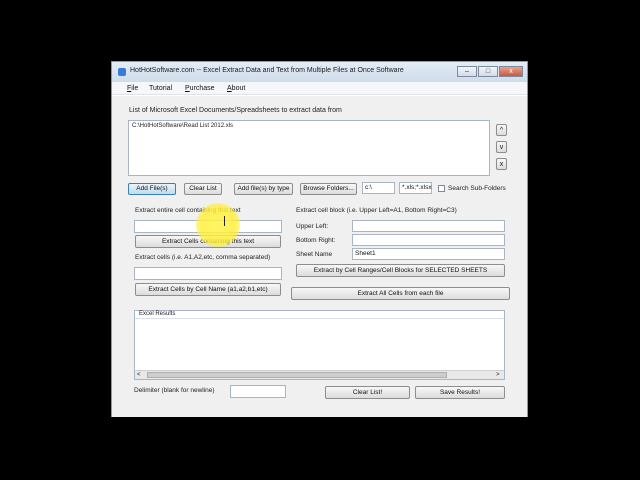  I want to click on remove-file-button: x, so click(501, 164).